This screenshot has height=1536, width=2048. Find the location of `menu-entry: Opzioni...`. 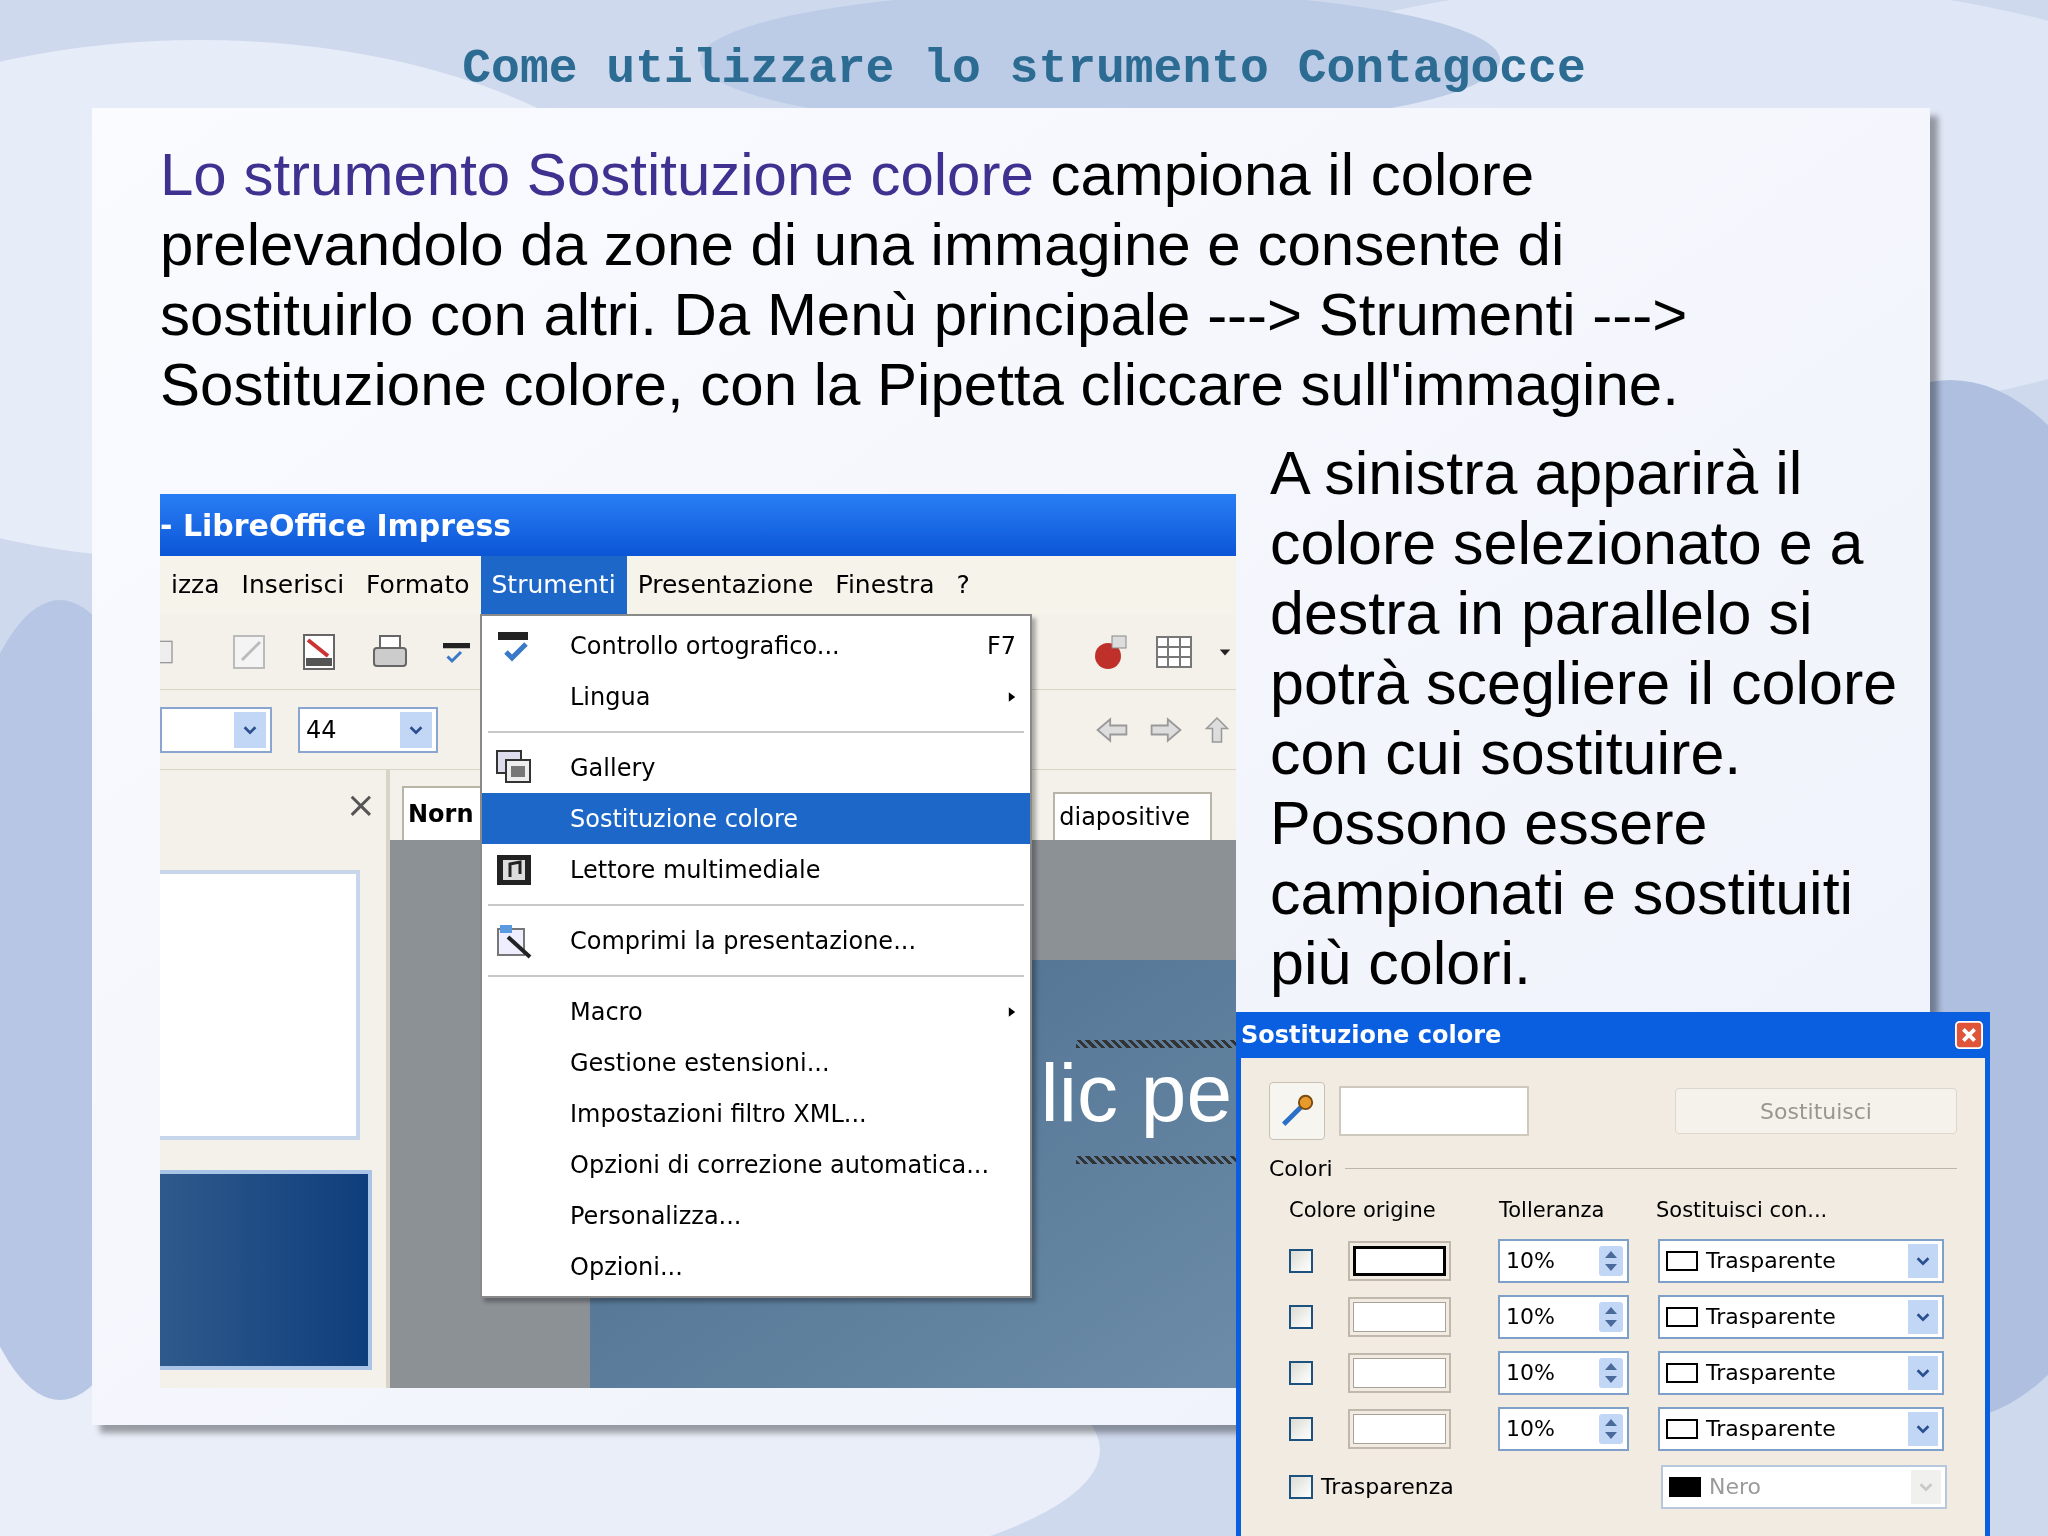

menu-entry: Opzioni... is located at coordinates (756, 1266).